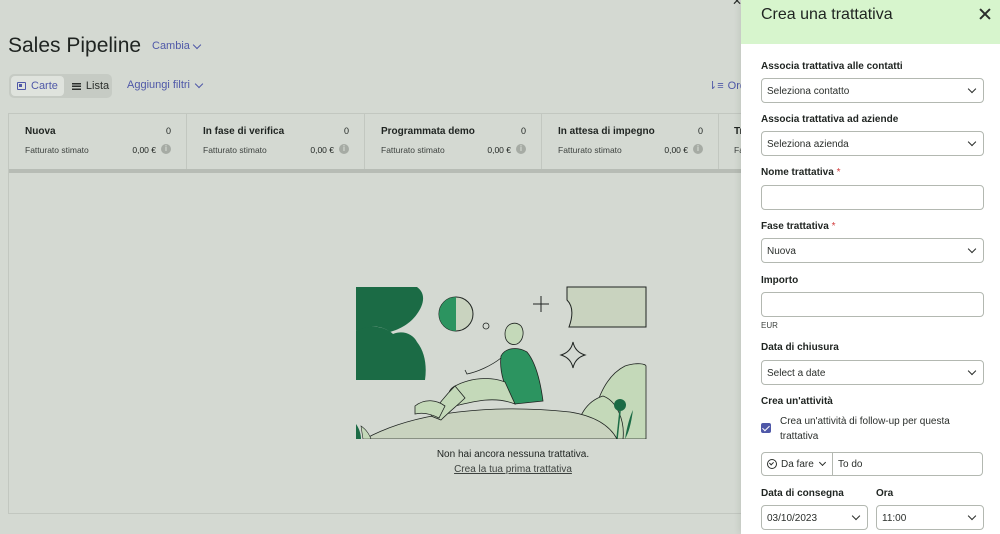 The image size is (1000, 534). What do you see at coordinates (872, 90) in the screenshot?
I see `contacts-select: Seleziona contatto` at bounding box center [872, 90].